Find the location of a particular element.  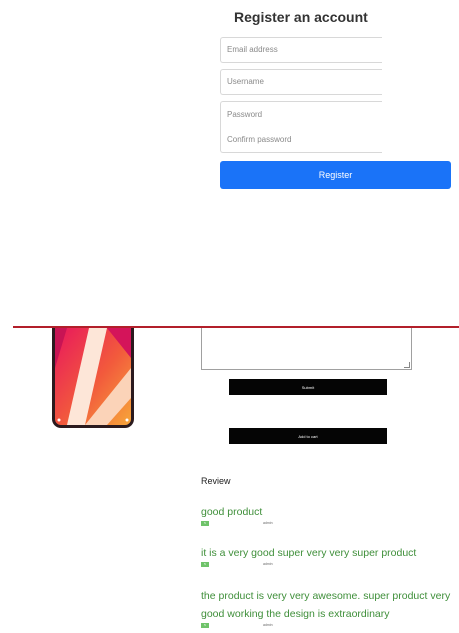

review-heading: Review is located at coordinates (216, 481).